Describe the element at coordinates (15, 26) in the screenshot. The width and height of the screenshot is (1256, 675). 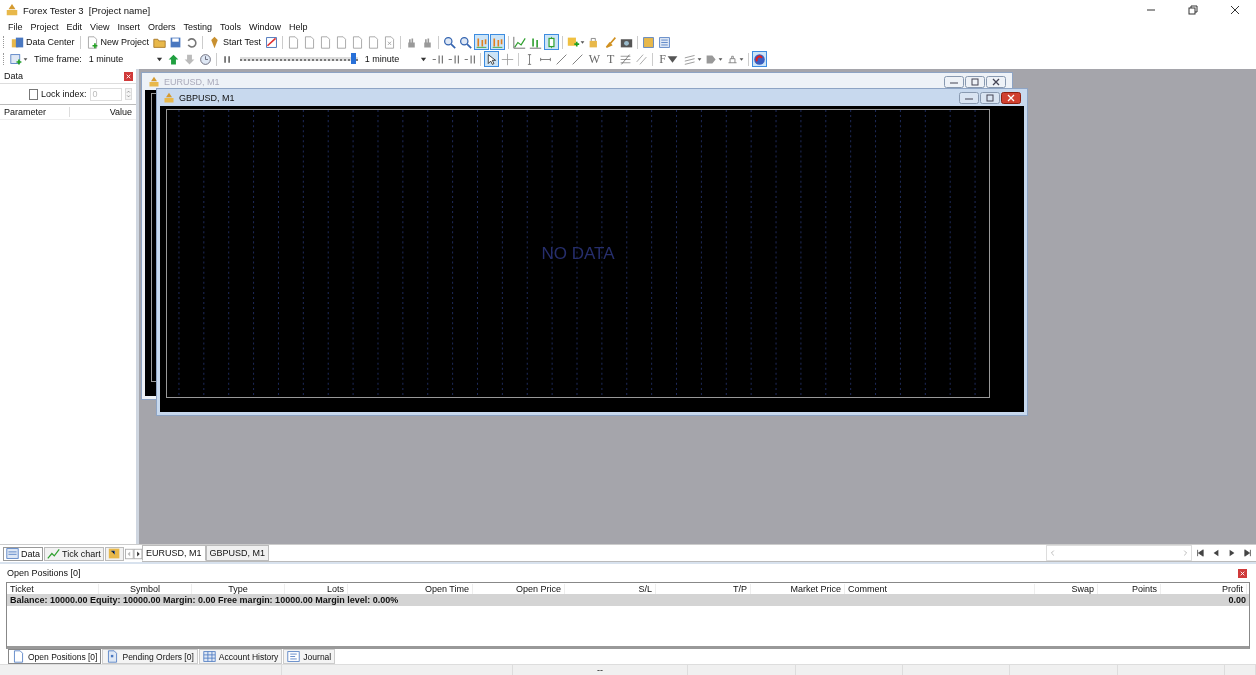
I see `menu-item: File` at that location.